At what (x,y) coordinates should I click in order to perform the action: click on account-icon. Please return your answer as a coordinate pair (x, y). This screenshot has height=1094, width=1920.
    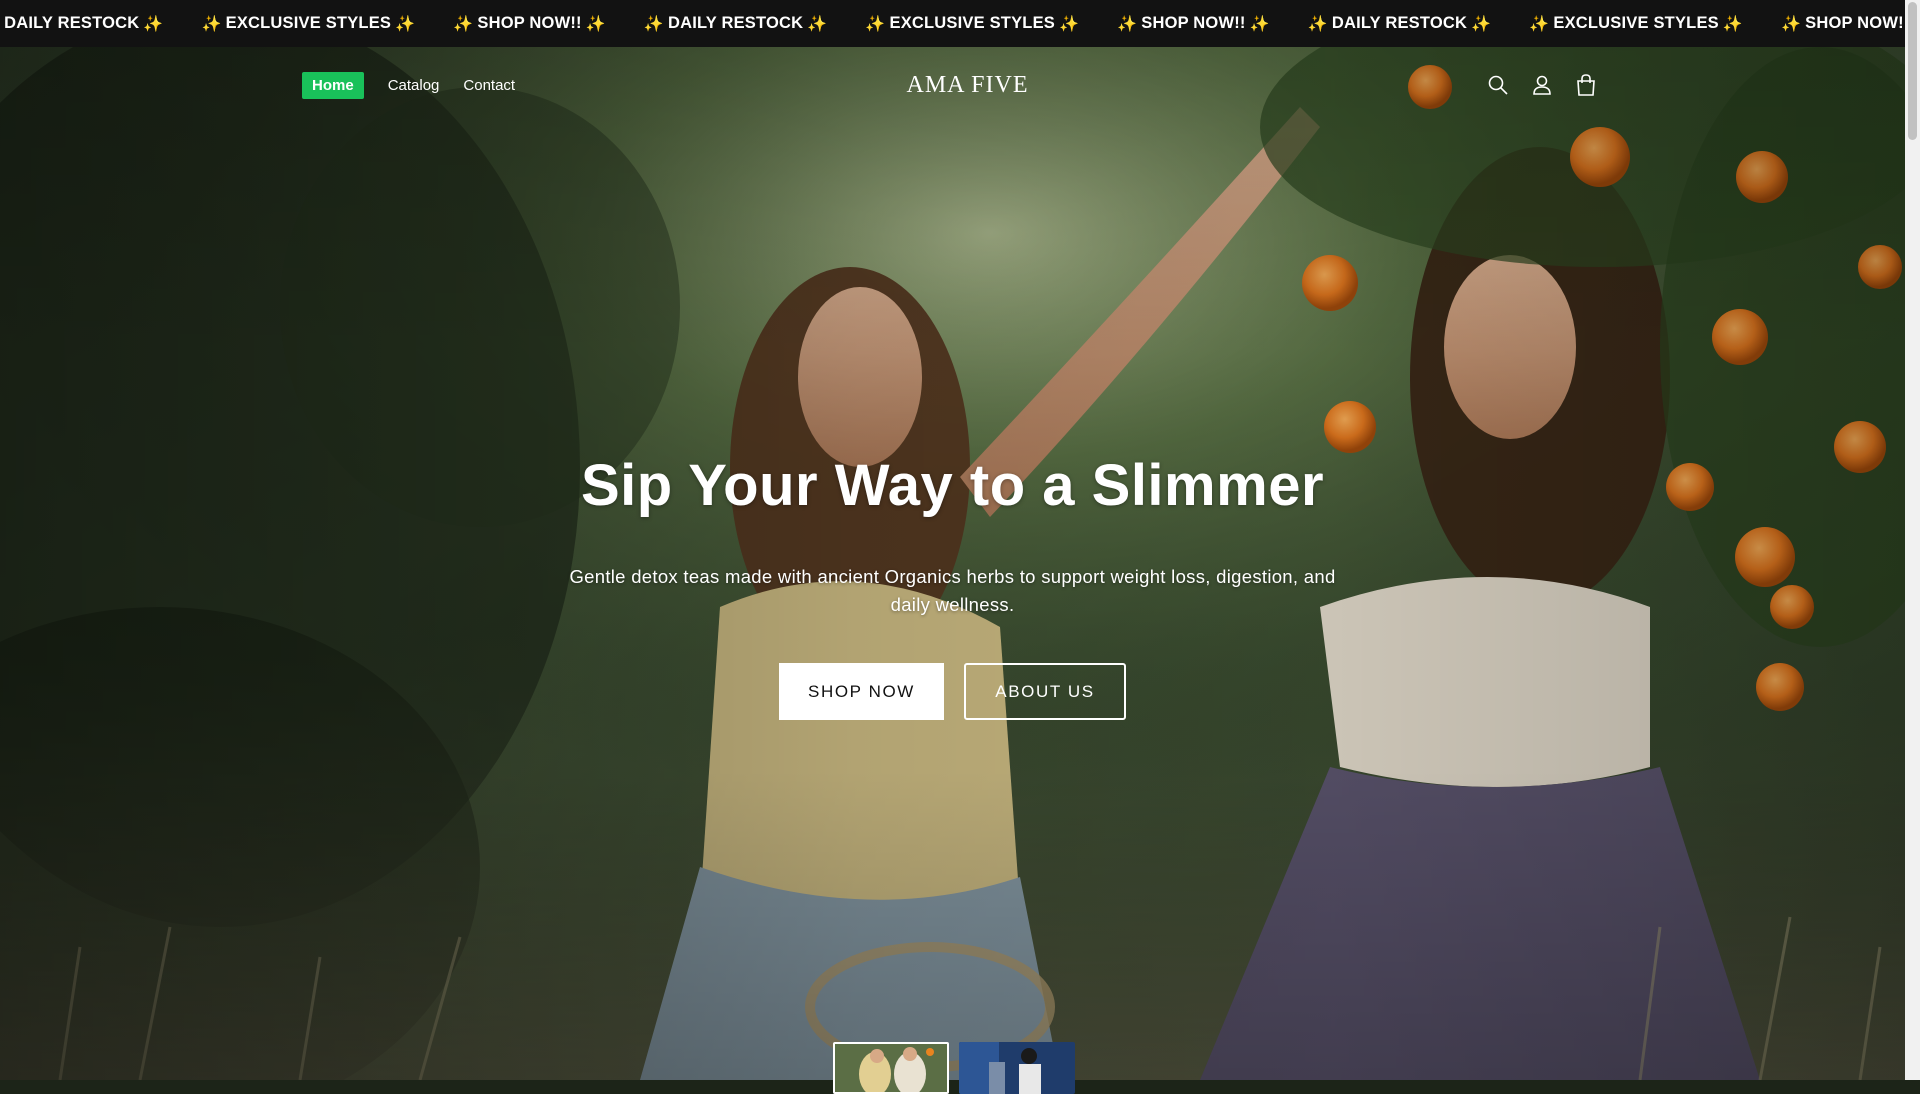
    Looking at the image, I should click on (1542, 85).